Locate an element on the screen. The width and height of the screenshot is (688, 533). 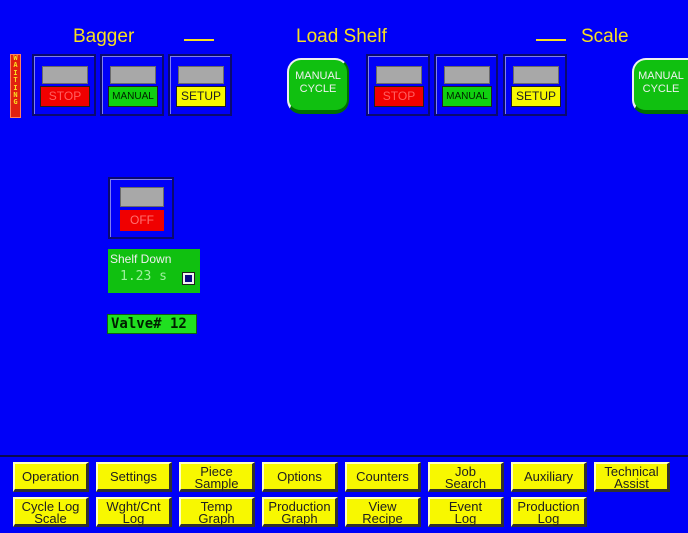
nav-auxiliary-button: Auxiliary is located at coordinates (549, 477).